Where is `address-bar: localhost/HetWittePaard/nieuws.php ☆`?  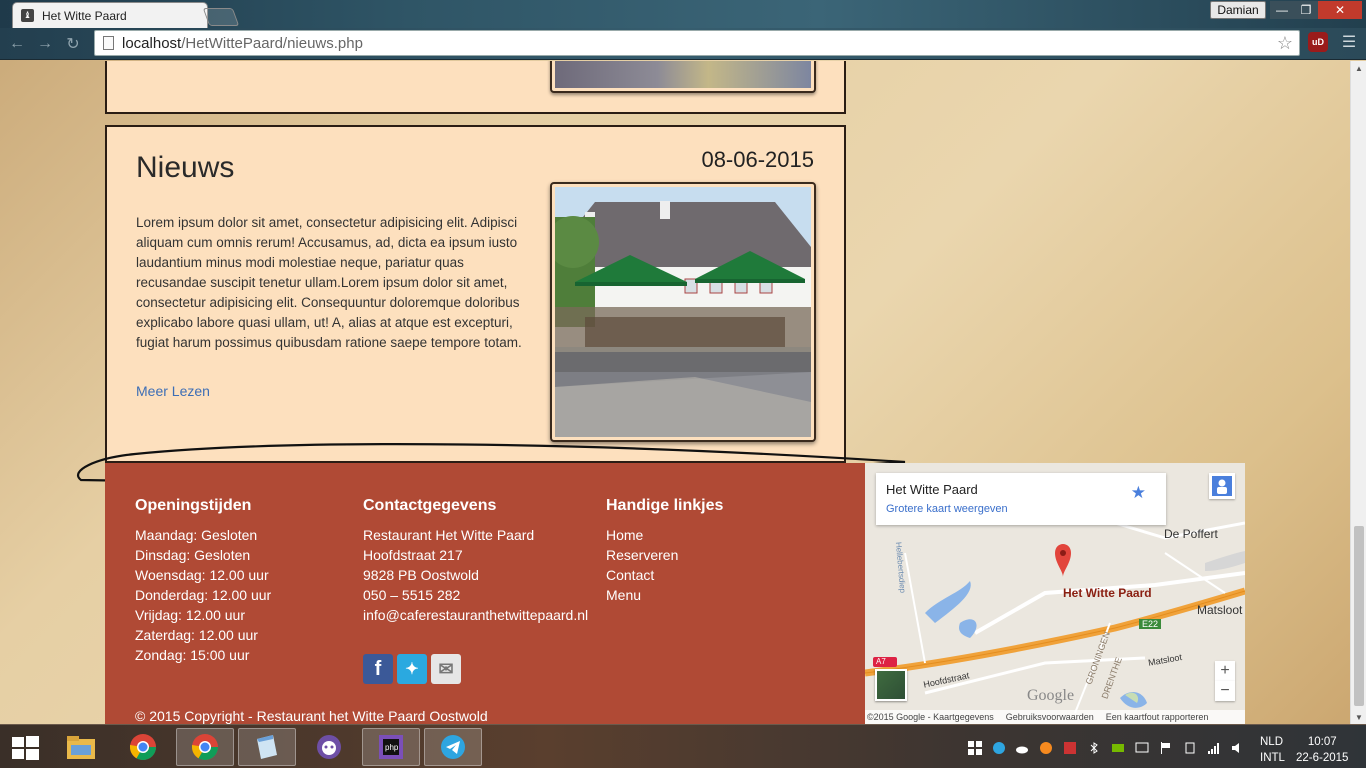 address-bar: localhost/HetWittePaard/nieuws.php ☆ is located at coordinates (697, 43).